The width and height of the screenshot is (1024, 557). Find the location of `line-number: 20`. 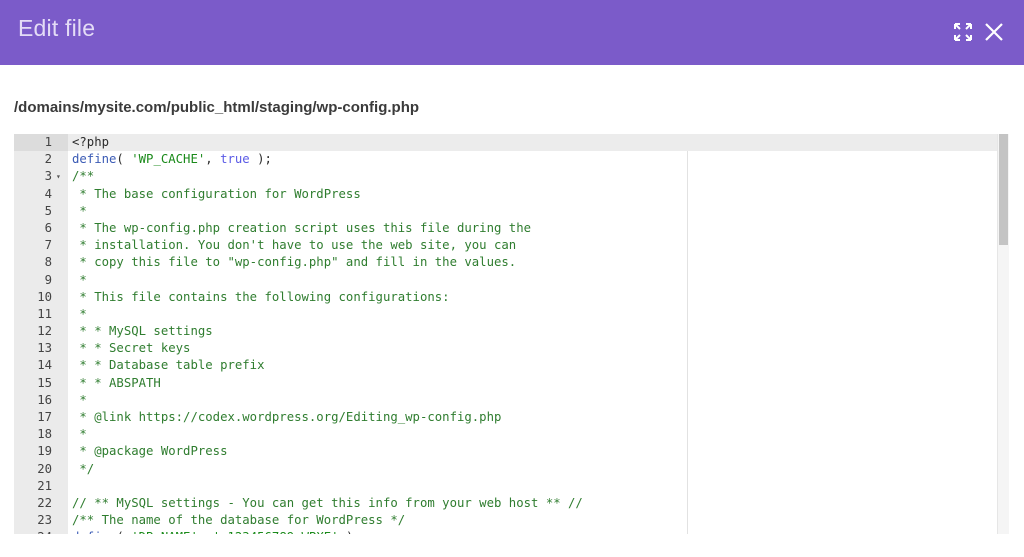

line-number: 20 is located at coordinates (44, 468).